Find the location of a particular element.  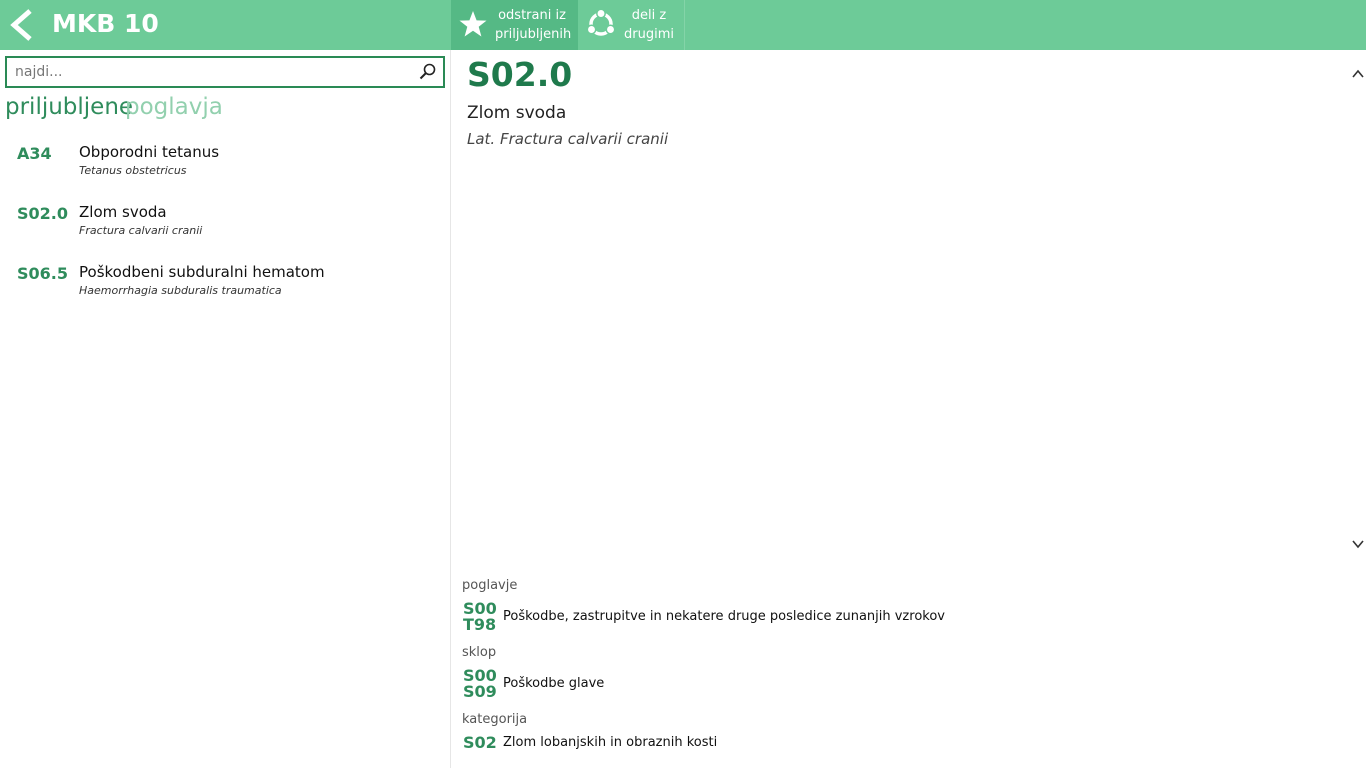

detail-code: S02.0 is located at coordinates (520, 74).